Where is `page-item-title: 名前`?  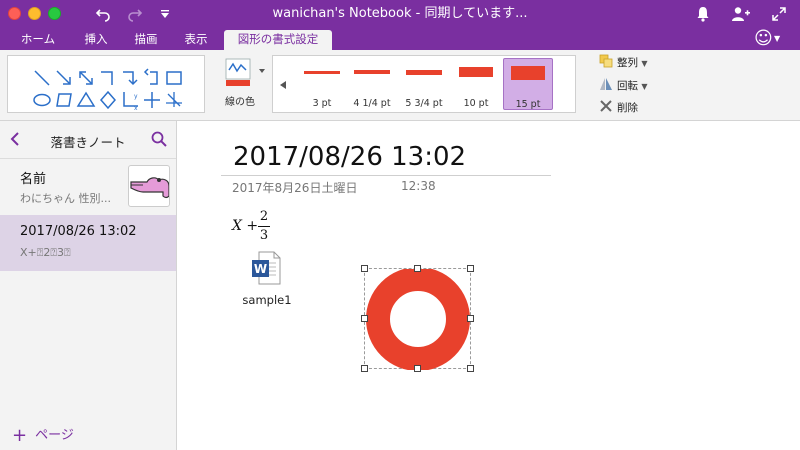
page-item-title: 名前 is located at coordinates (33, 179).